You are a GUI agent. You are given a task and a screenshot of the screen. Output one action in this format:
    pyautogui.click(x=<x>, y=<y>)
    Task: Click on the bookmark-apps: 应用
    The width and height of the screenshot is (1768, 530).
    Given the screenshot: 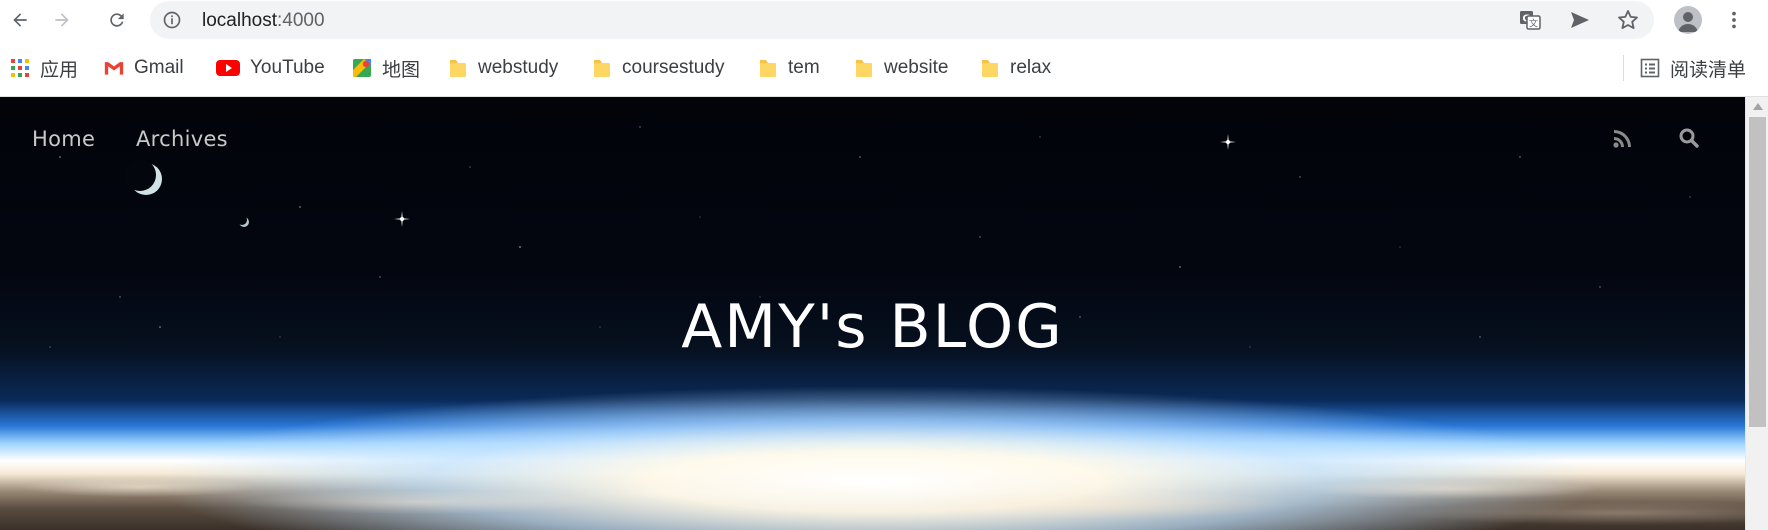 What is the action you would take?
    pyautogui.click(x=44, y=68)
    